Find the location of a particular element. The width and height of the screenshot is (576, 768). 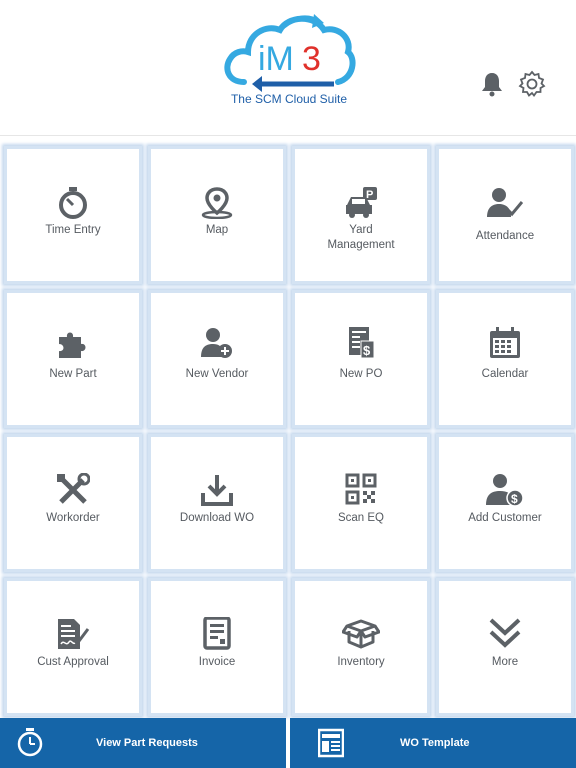

open-box-icon is located at coordinates (361, 633).